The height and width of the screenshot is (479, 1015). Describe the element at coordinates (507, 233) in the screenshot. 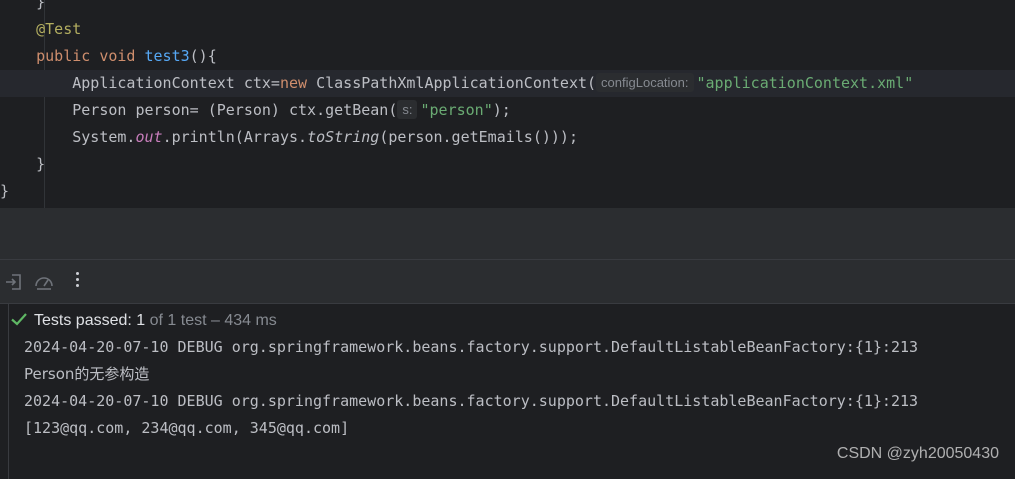

I see `editor-bottom-area` at that location.